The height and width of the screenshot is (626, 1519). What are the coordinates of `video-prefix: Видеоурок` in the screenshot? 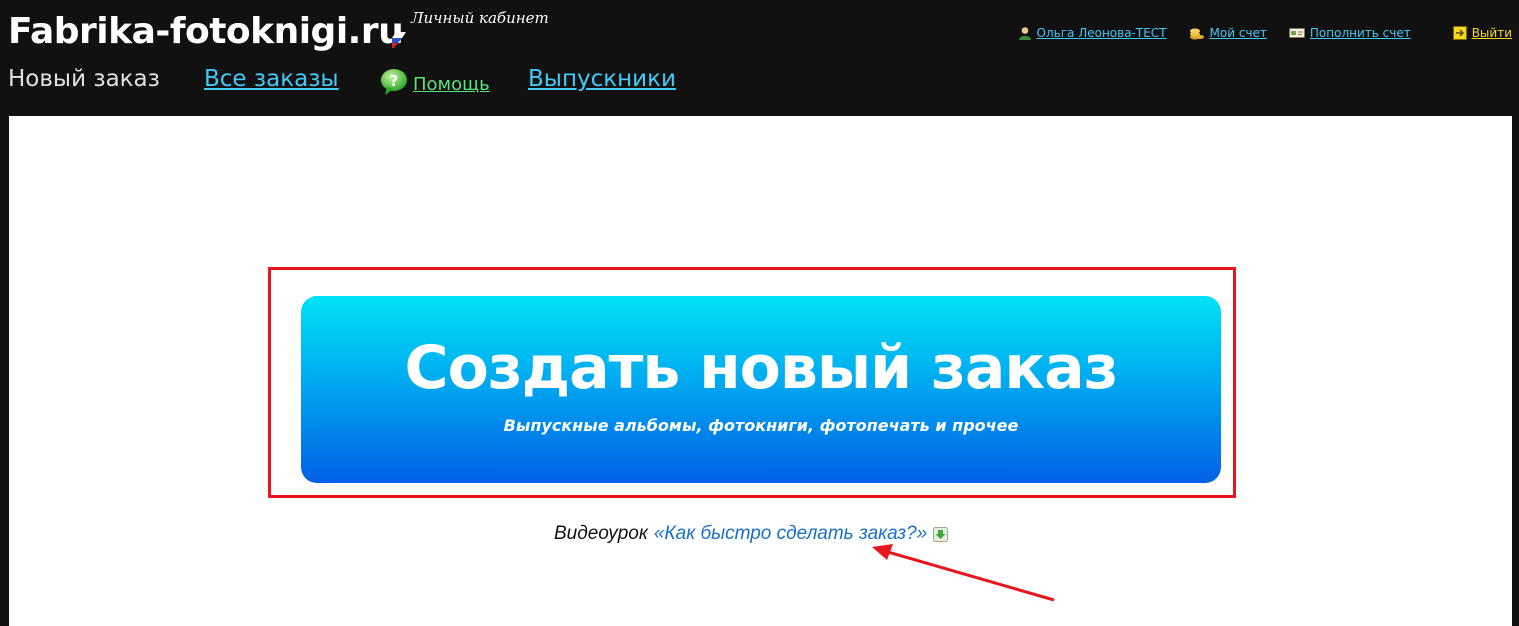 It's located at (601, 533).